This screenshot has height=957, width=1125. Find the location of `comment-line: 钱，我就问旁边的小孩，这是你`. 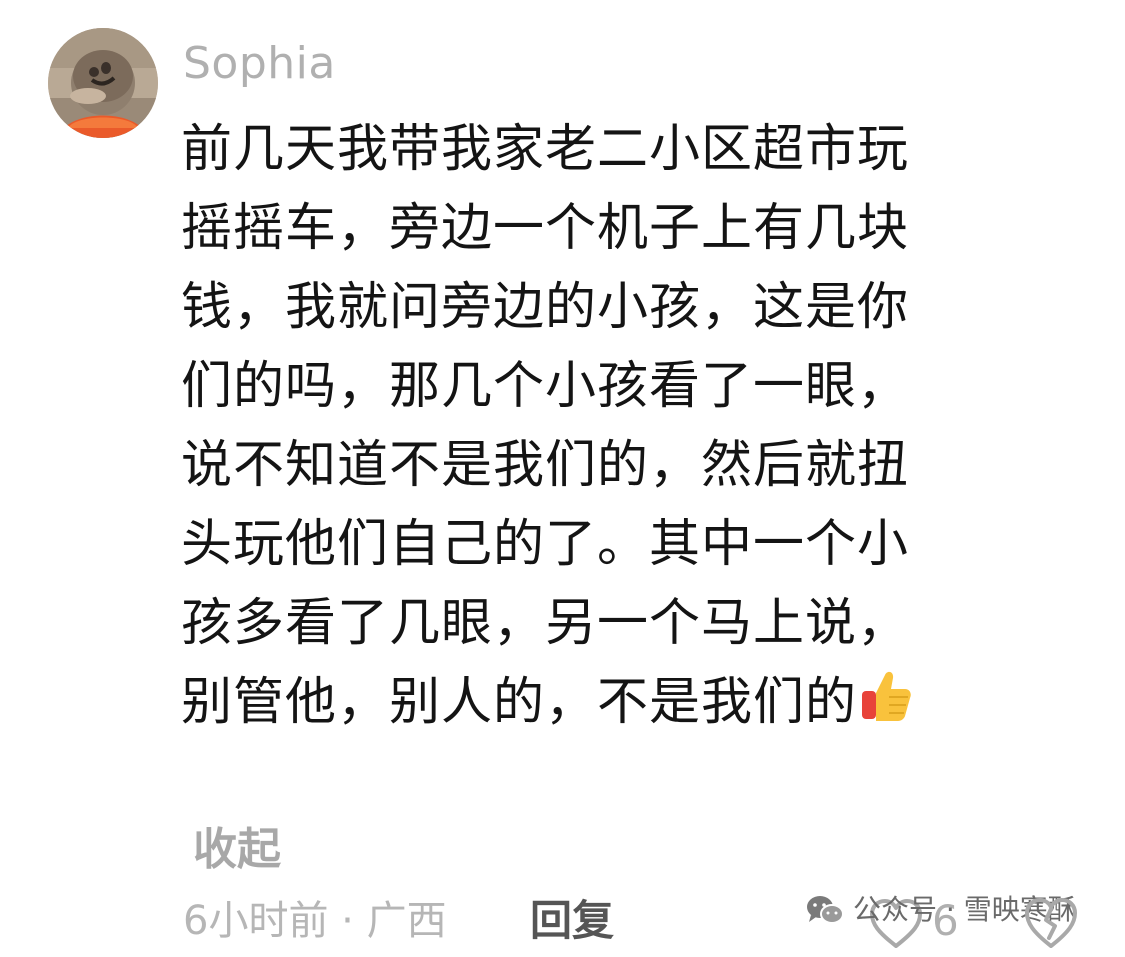

comment-line: 钱，我就问旁边的小孩，这是你 is located at coordinates (545, 307).